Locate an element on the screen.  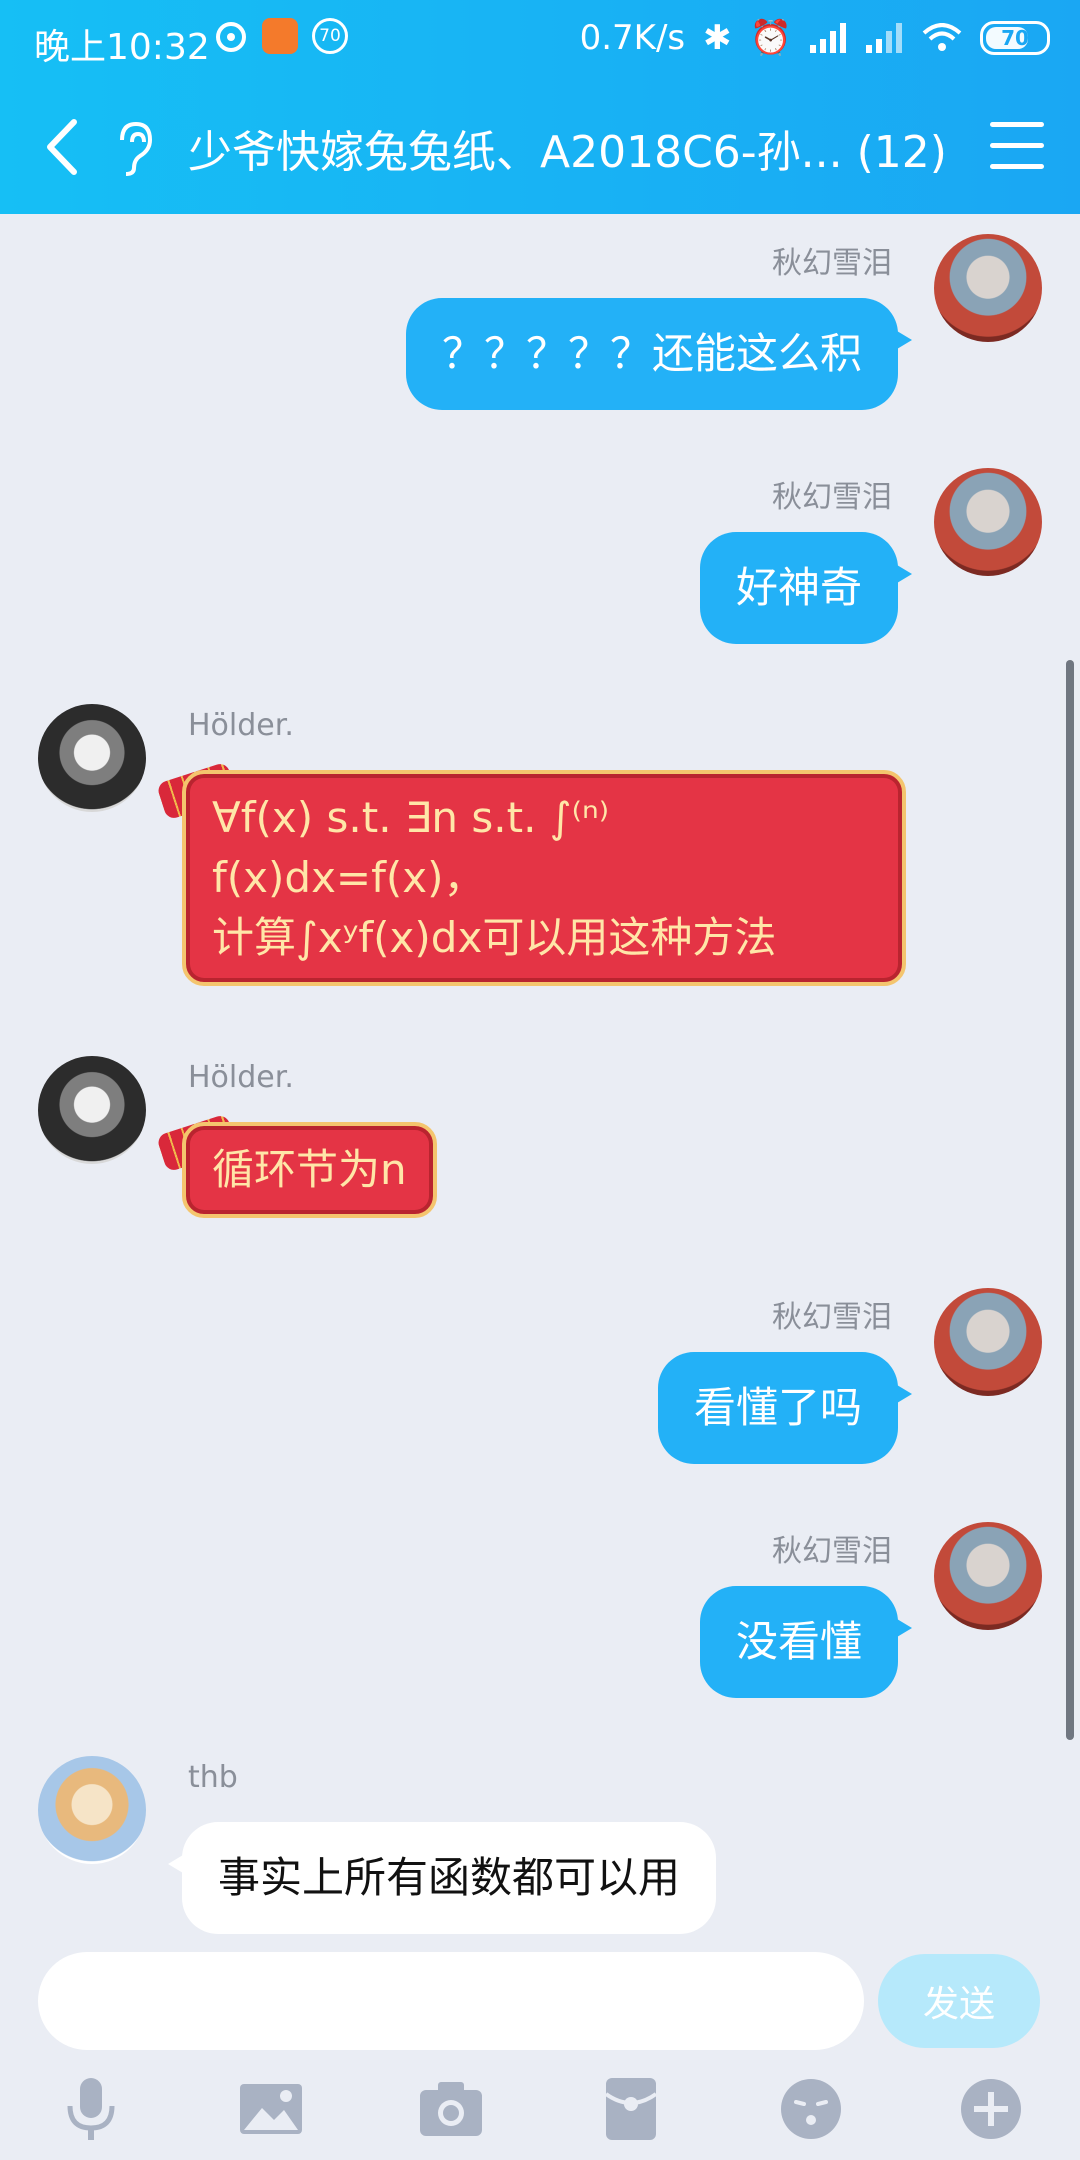
microphone-icon is located at coordinates (91, 2109).